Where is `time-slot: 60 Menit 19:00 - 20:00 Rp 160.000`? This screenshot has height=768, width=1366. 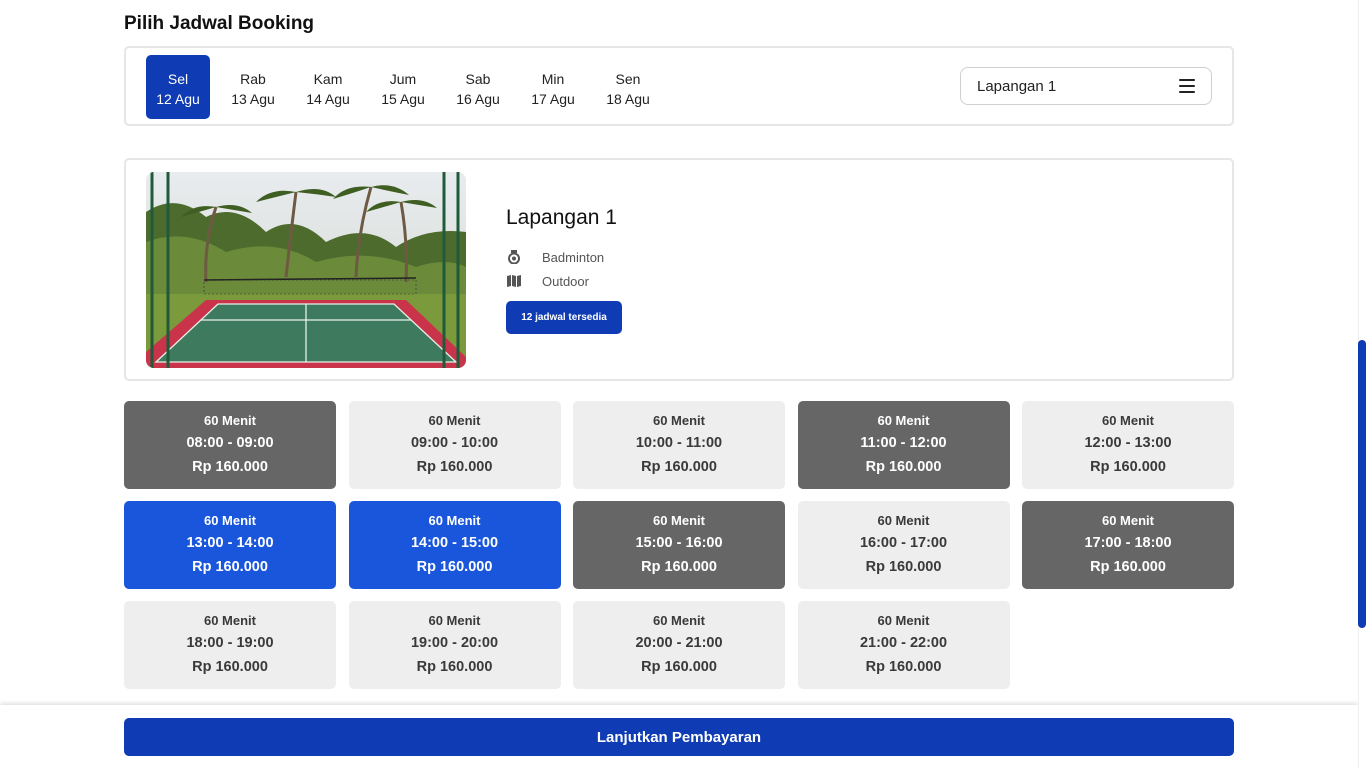
time-slot: 60 Menit 19:00 - 20:00 Rp 160.000 is located at coordinates (454, 645).